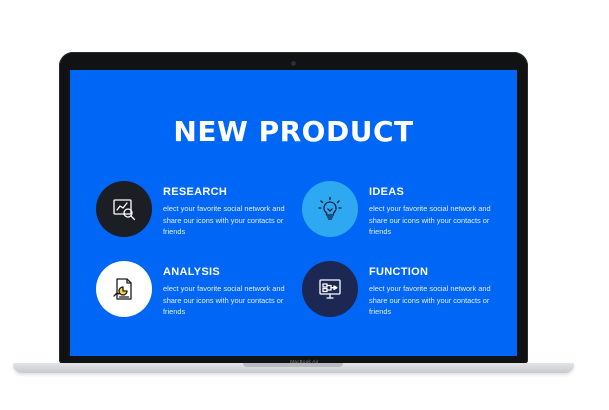  Describe the element at coordinates (387, 192) in the screenshot. I see `feature-heading: IDEAS` at that location.